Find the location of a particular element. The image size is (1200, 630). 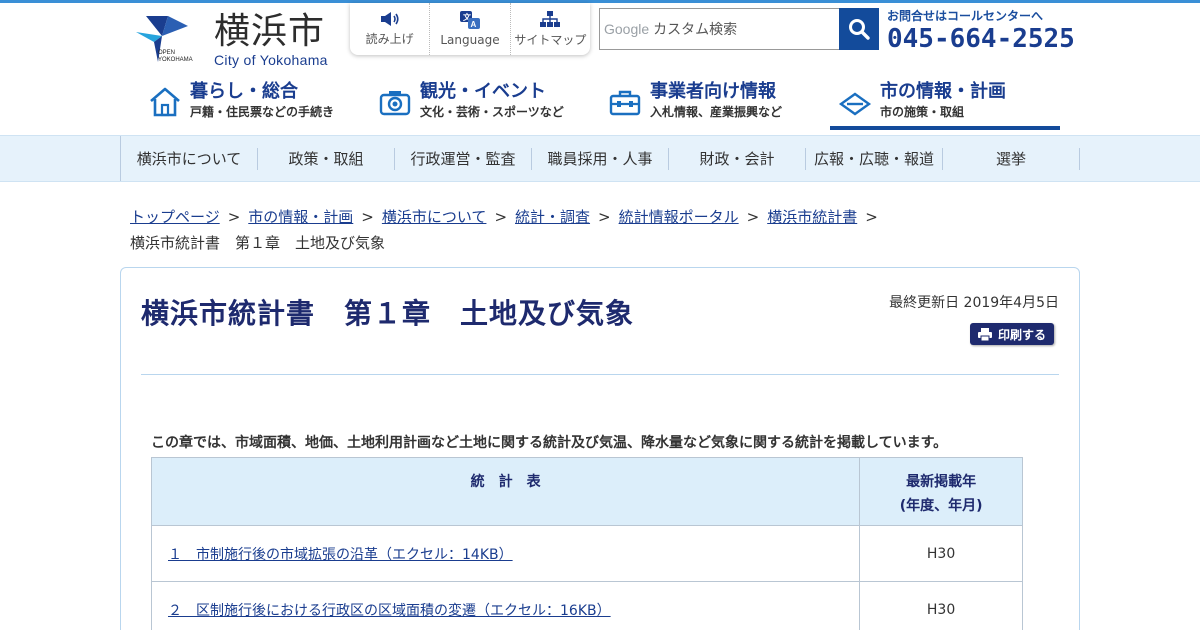

main-nav-city-info-title: 市の情報・計画 is located at coordinates (943, 91).